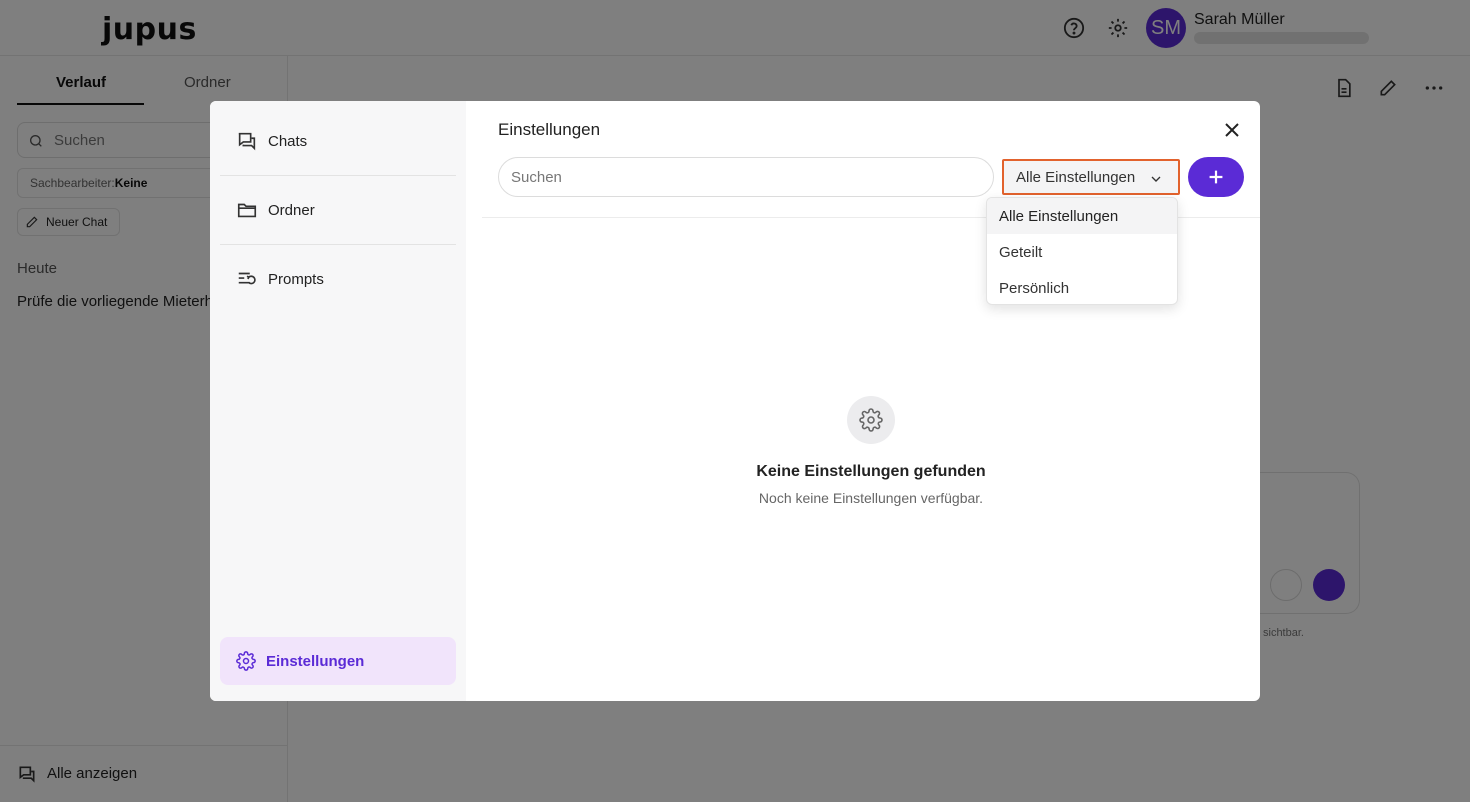  What do you see at coordinates (1082, 216) in the screenshot?
I see `dropdown-option-all: Alle Einstellungen` at bounding box center [1082, 216].